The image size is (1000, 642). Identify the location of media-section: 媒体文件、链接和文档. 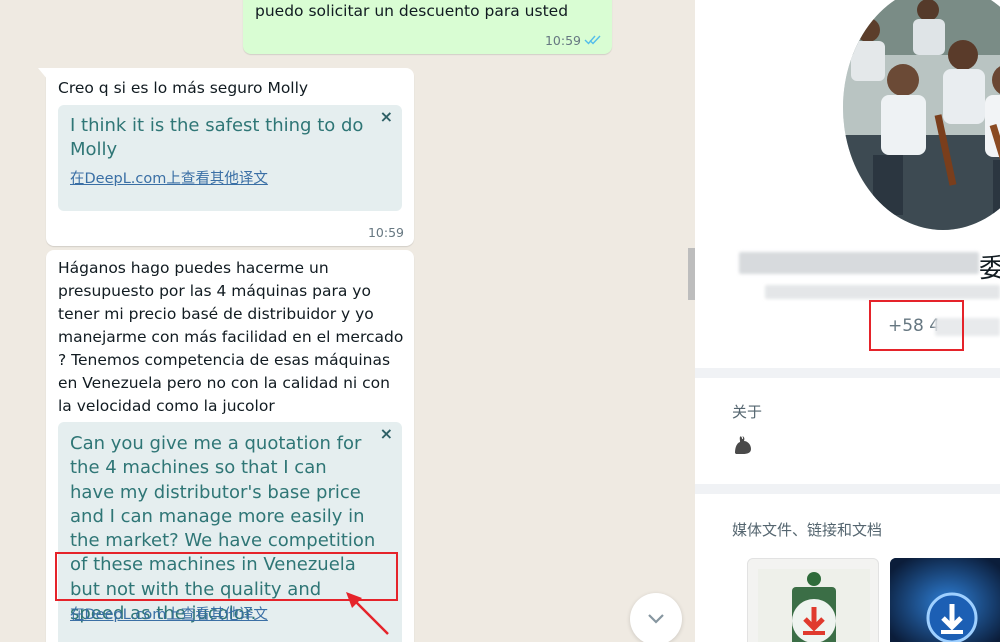
(847, 568).